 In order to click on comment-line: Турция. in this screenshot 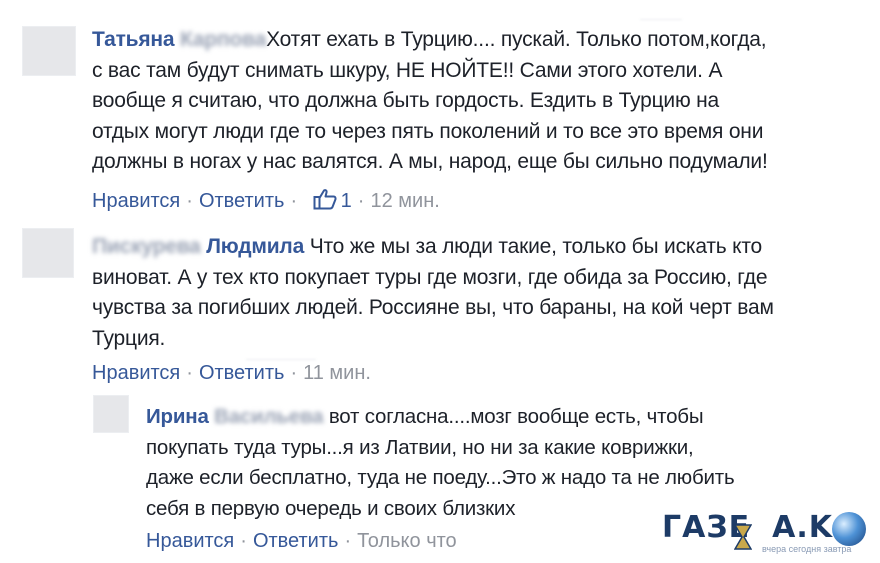, I will do `click(129, 338)`.